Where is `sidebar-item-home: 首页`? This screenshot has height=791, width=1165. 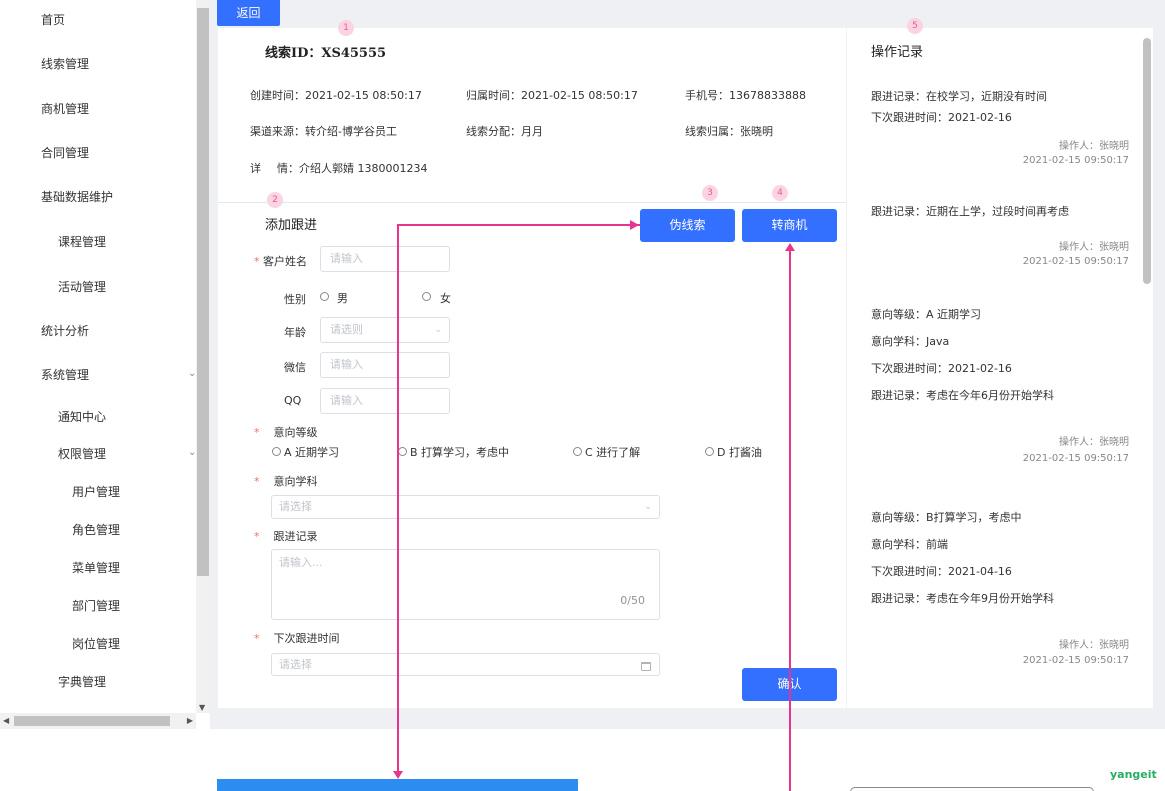
sidebar-item-home: 首页 is located at coordinates (53, 19).